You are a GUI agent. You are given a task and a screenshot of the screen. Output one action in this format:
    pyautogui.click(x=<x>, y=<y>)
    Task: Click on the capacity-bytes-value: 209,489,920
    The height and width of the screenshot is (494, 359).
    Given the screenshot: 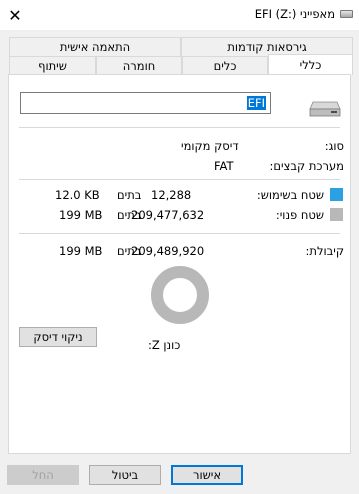 What is the action you would take?
    pyautogui.click(x=168, y=251)
    